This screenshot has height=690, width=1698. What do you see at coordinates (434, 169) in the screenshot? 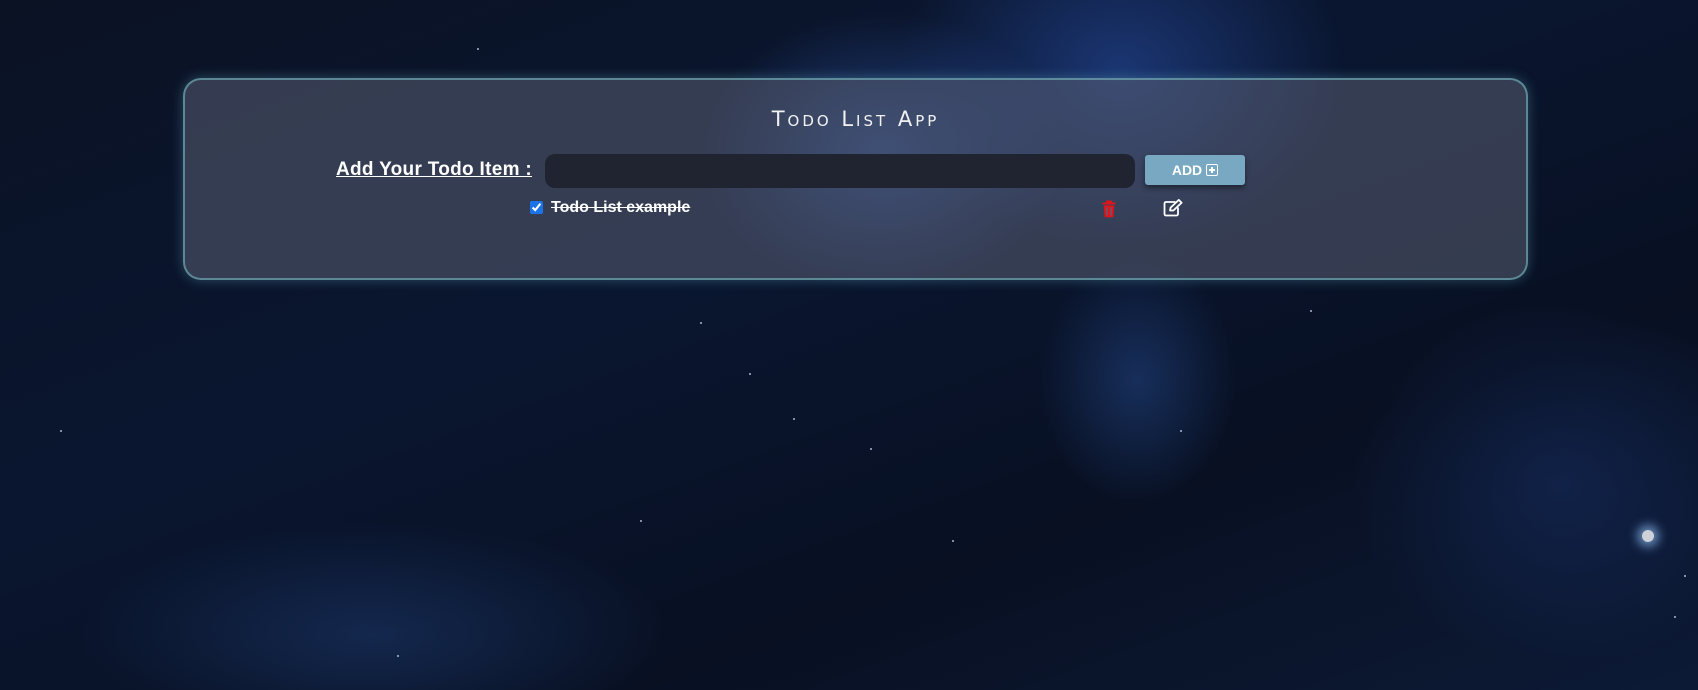
I see `add-todo-label: Add Your Todo Item :` at bounding box center [434, 169].